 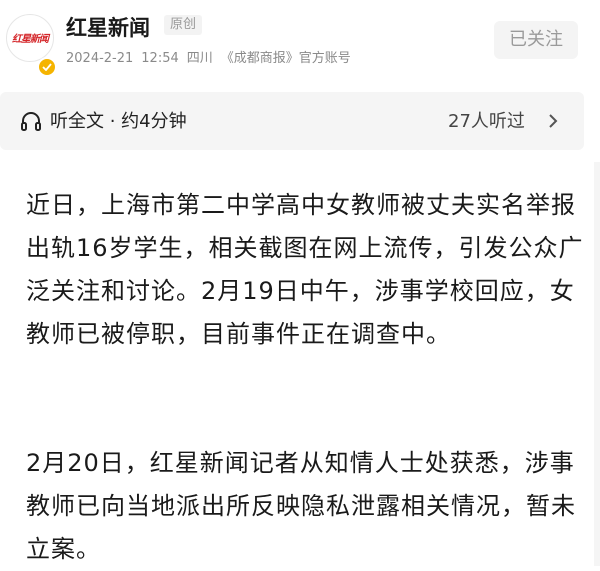 What do you see at coordinates (100, 58) in the screenshot?
I see `post-date: 2024-2-21` at bounding box center [100, 58].